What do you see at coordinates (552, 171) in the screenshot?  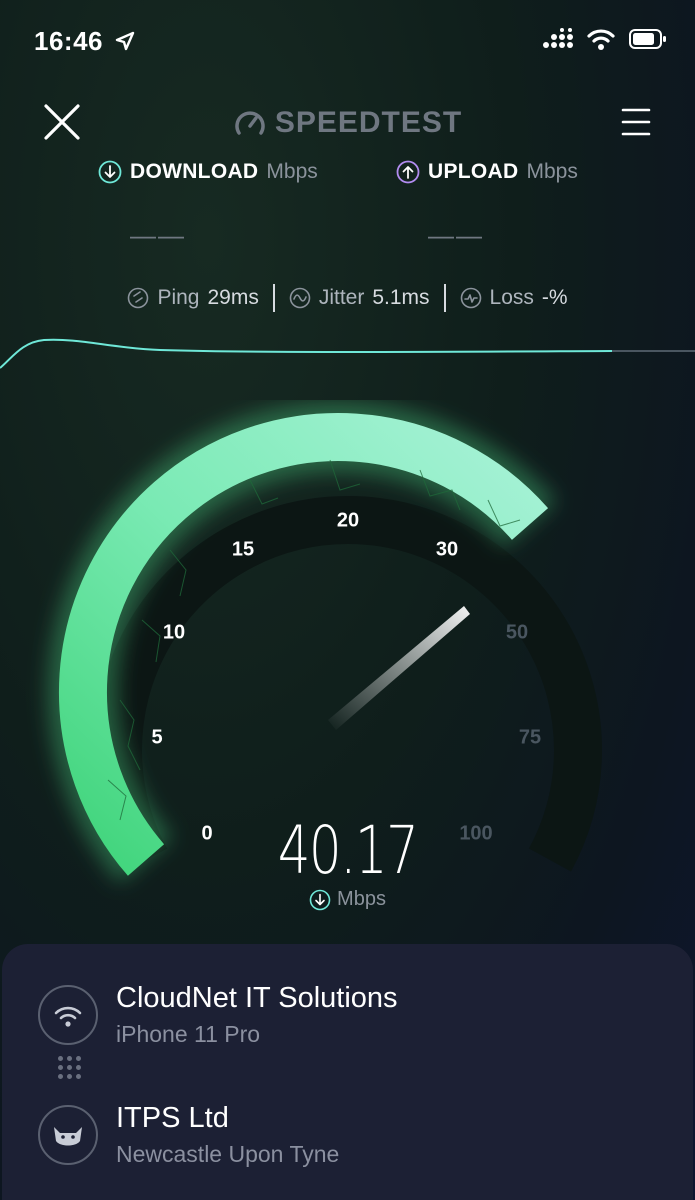 I see `upload-unit: Mbps` at bounding box center [552, 171].